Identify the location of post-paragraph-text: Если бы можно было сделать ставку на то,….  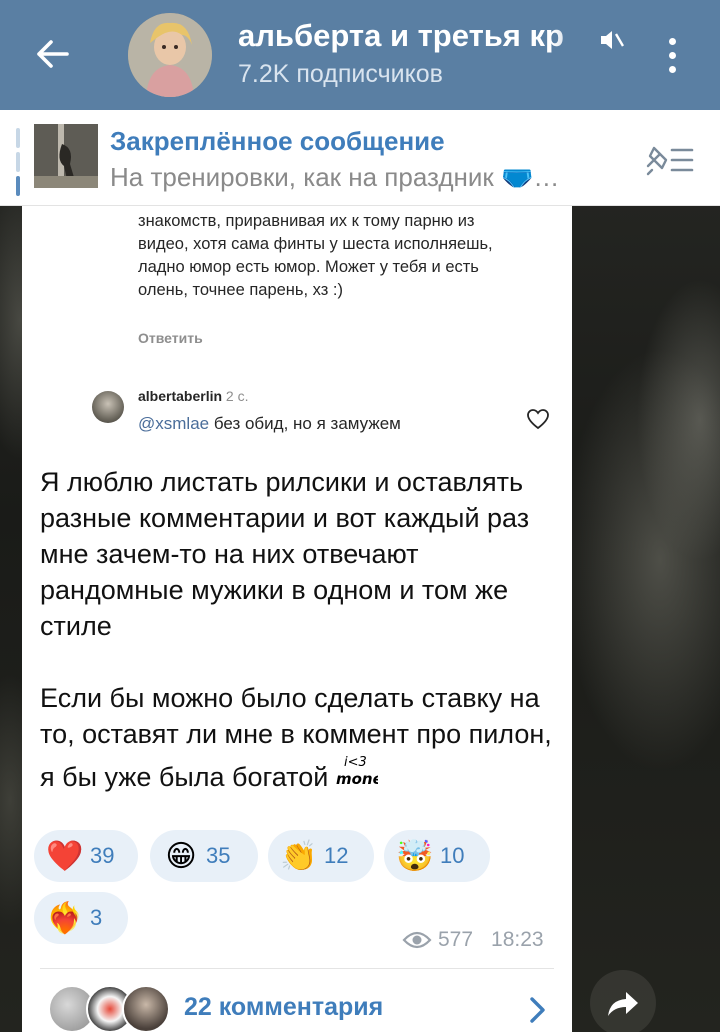
(296, 737).